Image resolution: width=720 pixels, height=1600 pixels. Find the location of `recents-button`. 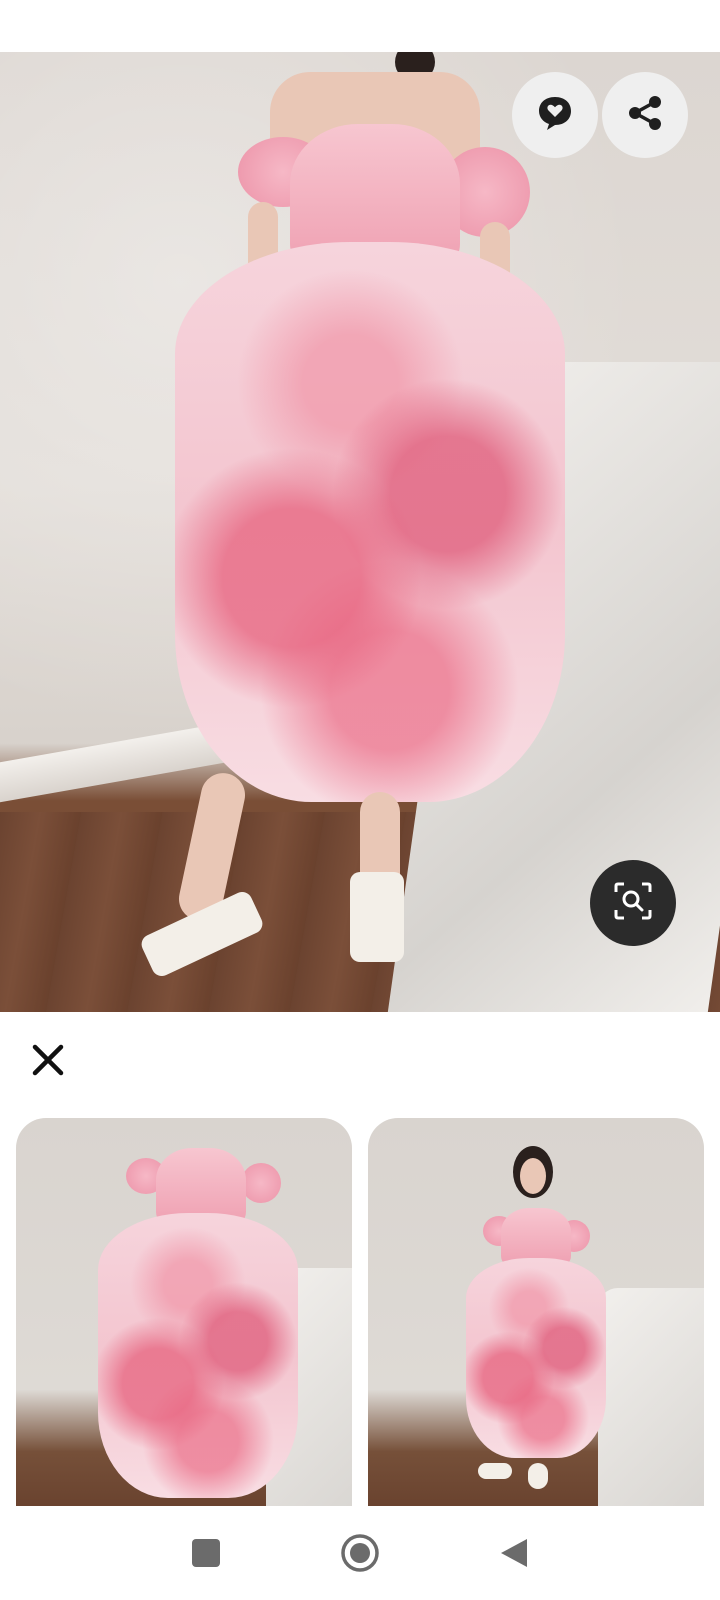

recents-button is located at coordinates (206, 1555).